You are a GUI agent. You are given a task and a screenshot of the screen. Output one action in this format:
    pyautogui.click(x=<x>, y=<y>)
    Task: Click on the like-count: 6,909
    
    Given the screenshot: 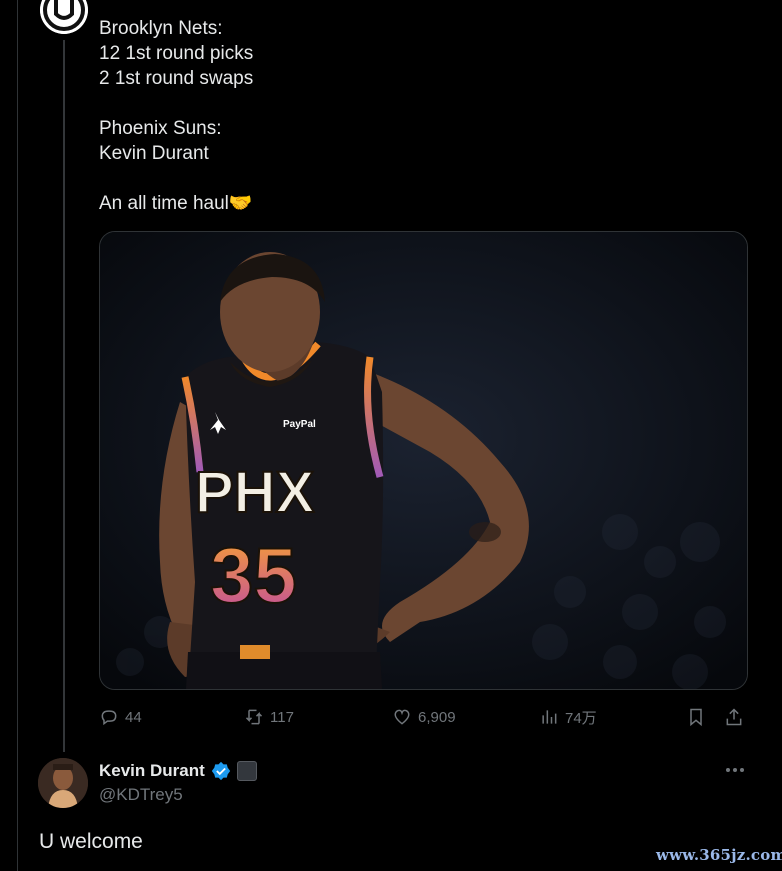 What is the action you would take?
    pyautogui.click(x=437, y=717)
    